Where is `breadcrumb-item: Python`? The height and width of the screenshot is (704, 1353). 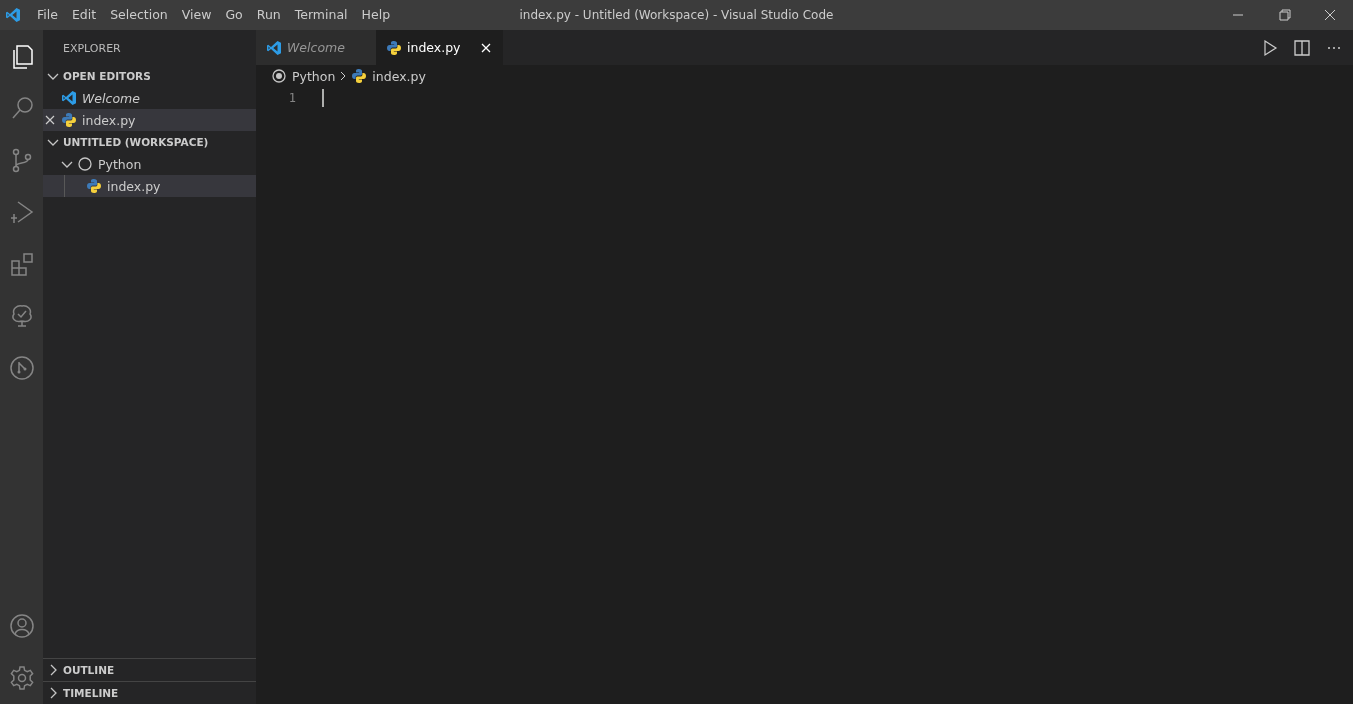
breadcrumb-item: Python is located at coordinates (314, 76).